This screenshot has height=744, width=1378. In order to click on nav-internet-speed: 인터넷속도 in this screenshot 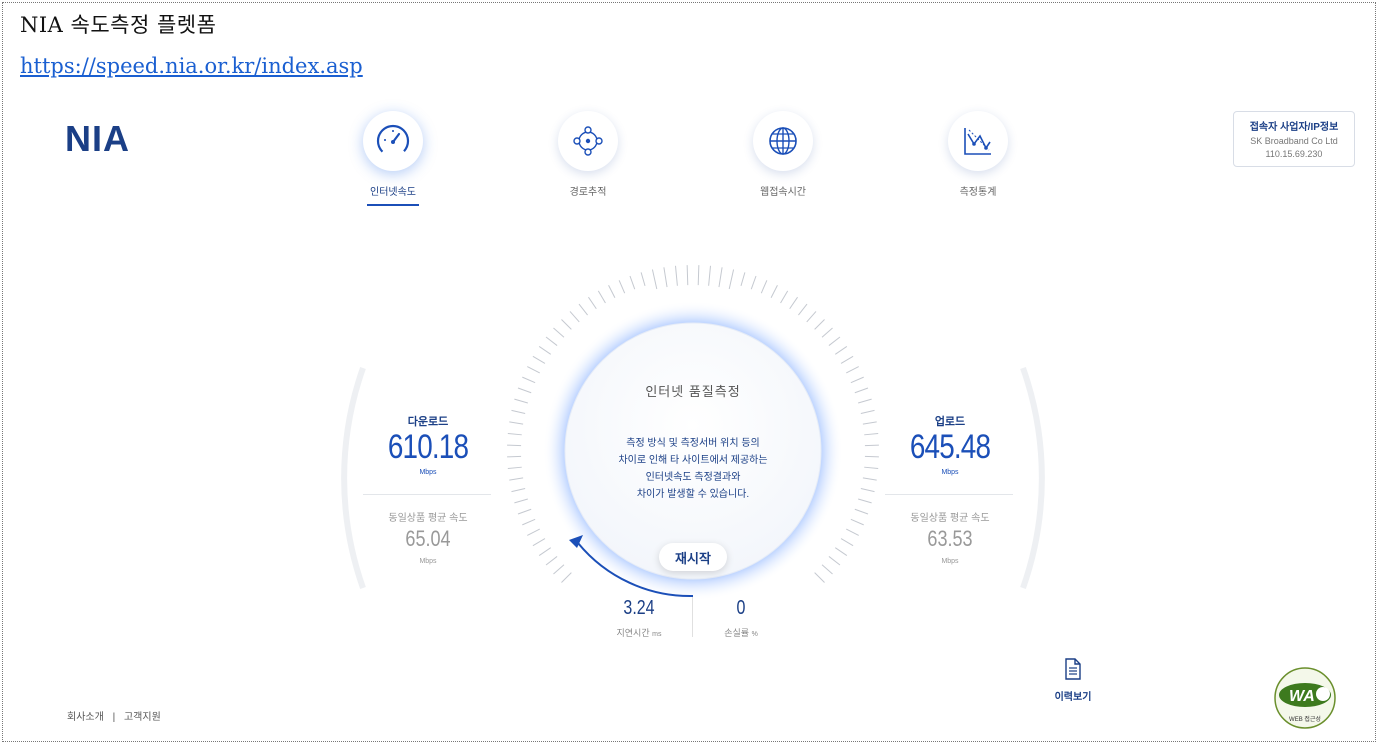, I will do `click(393, 158)`.